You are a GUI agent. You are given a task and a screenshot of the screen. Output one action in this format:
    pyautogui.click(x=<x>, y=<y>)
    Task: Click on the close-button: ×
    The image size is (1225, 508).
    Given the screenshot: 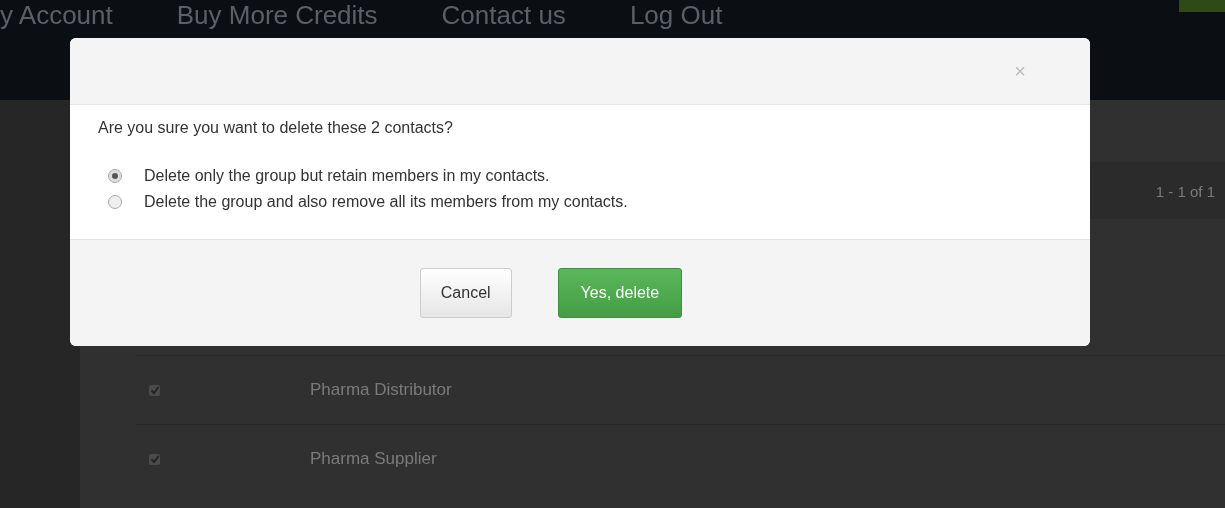 What is the action you would take?
    pyautogui.click(x=1020, y=71)
    